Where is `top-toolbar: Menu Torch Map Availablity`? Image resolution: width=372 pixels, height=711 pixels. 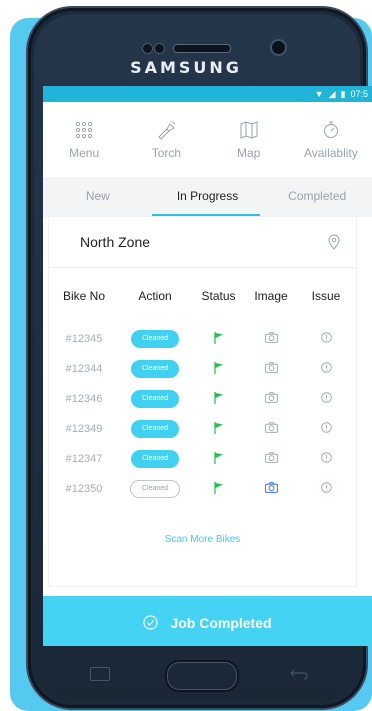 top-toolbar: Menu Torch Map Availablity is located at coordinates (207, 139).